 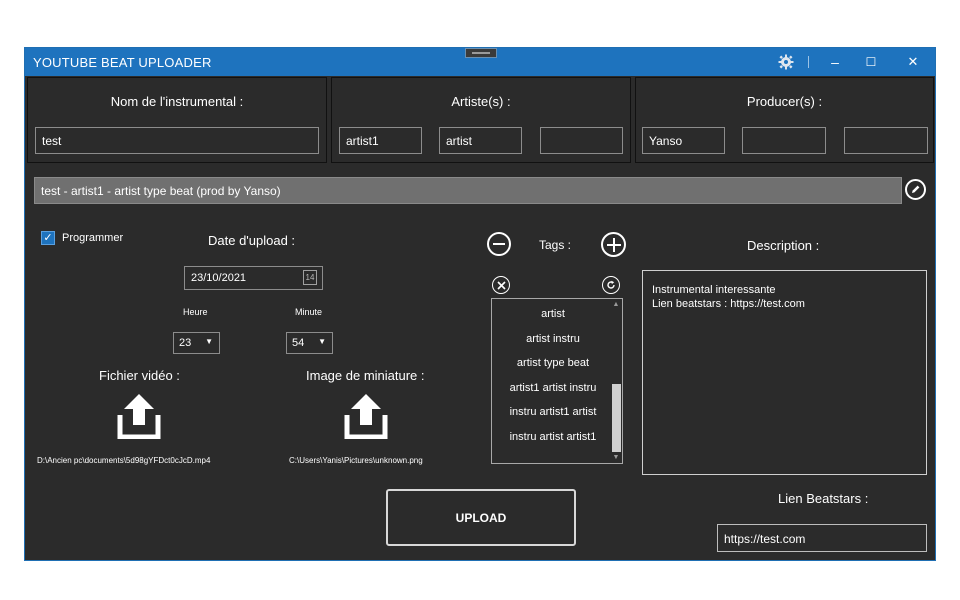 What do you see at coordinates (616, 457) in the screenshot?
I see `scroll-down-arrow-icon: ▼` at bounding box center [616, 457].